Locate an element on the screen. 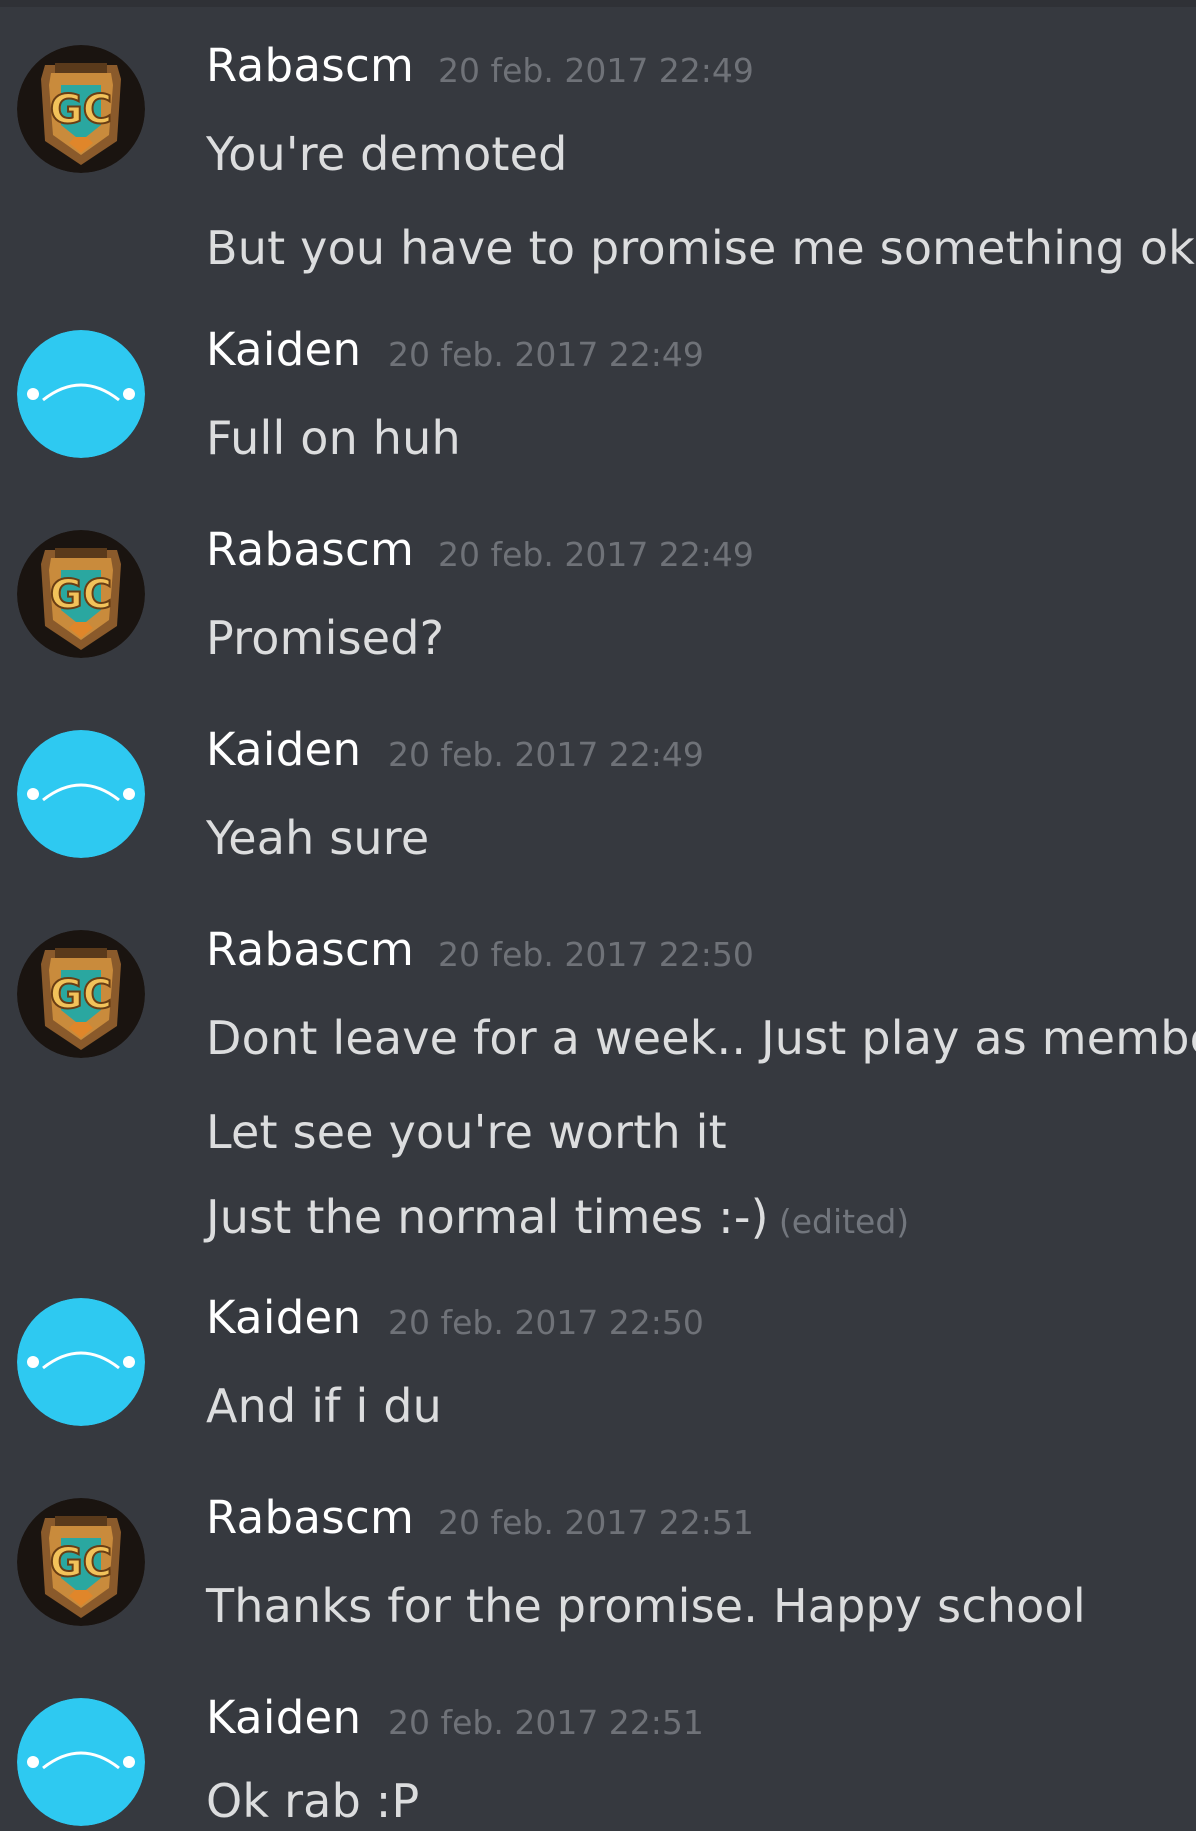 The width and height of the screenshot is (1196, 1831). message-text: Ok rab :P is located at coordinates (313, 1801).